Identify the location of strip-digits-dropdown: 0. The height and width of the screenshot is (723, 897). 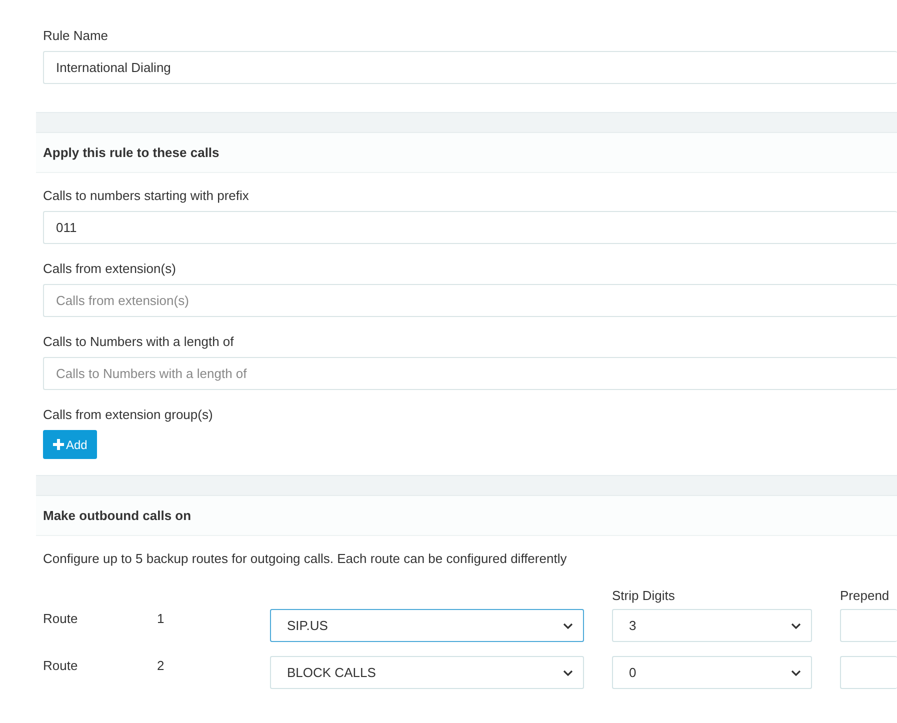
(712, 672).